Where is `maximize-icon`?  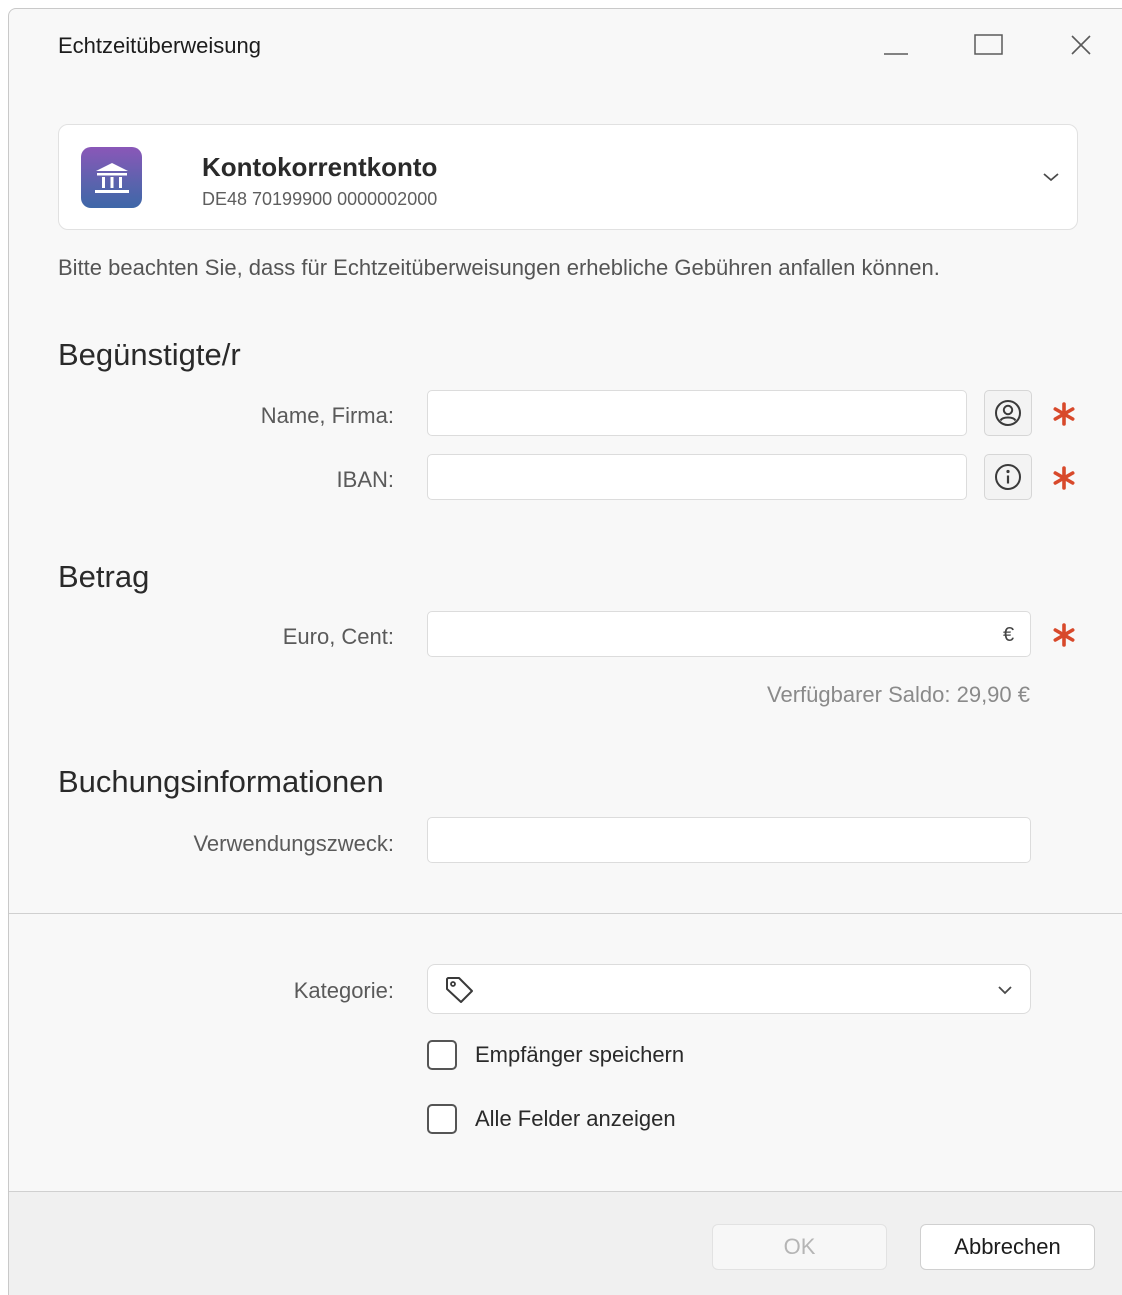
maximize-icon is located at coordinates (988, 44).